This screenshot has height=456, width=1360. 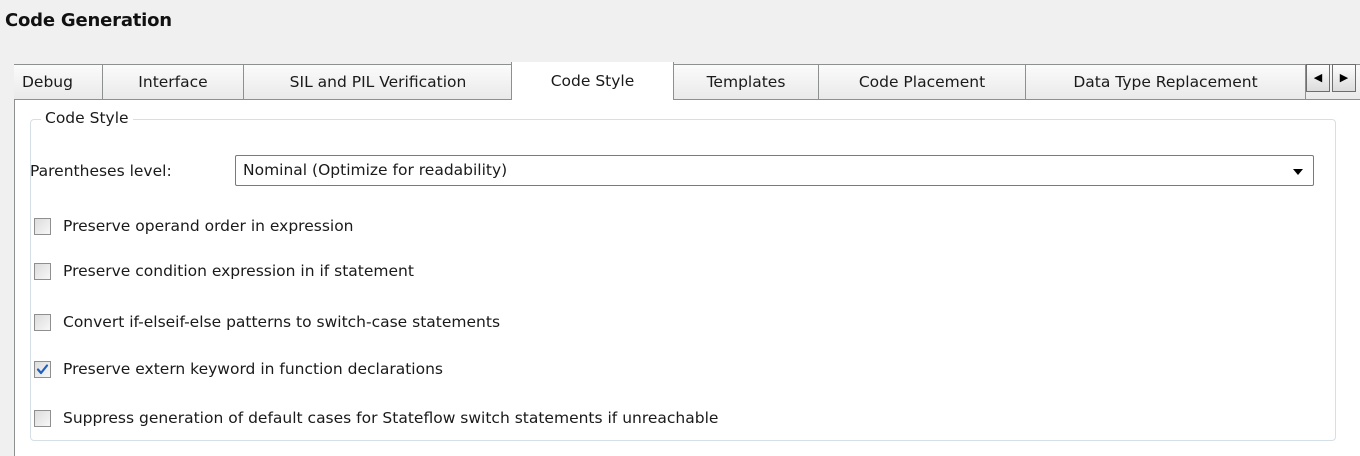 I want to click on parentheses-level-dropdown: Nominal (Optimize for readability), so click(x=774, y=170).